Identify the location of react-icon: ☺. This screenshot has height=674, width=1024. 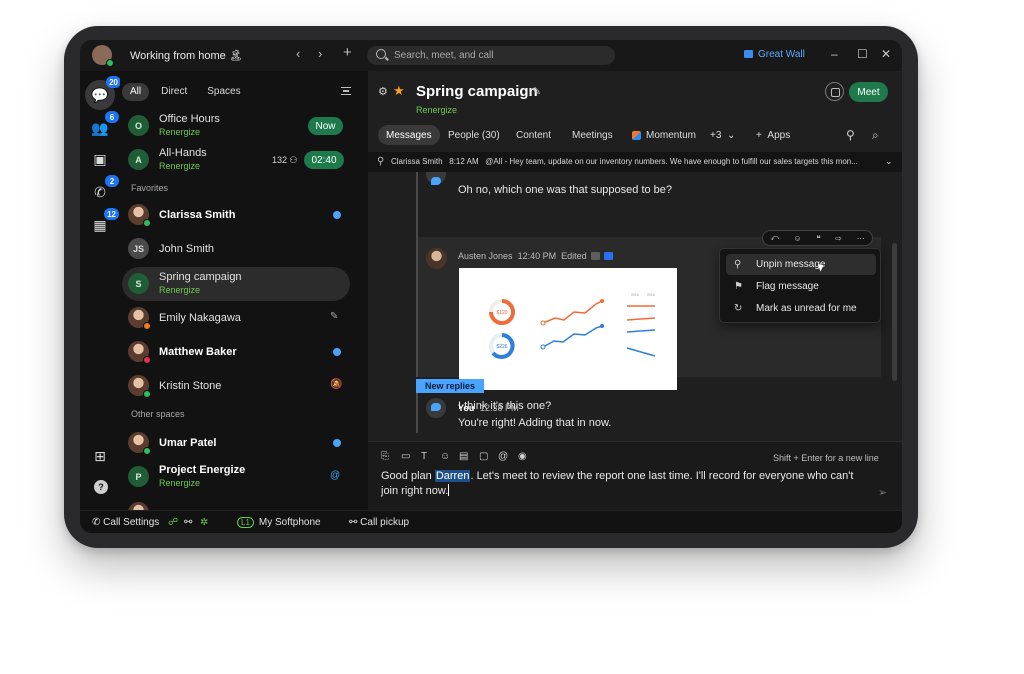
(798, 238).